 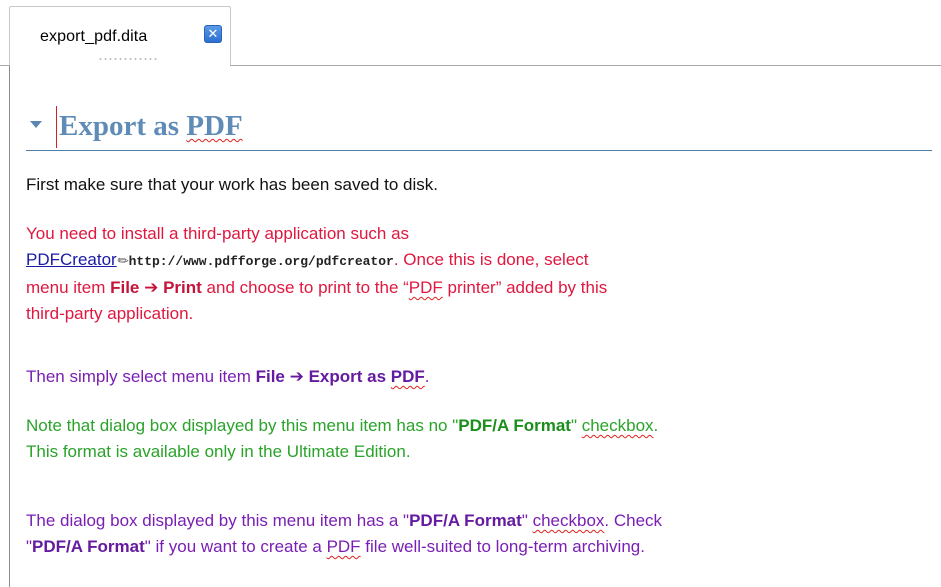 What do you see at coordinates (470, 33) in the screenshot?
I see `editor-tab-strip: export_pdf.dita ✕` at bounding box center [470, 33].